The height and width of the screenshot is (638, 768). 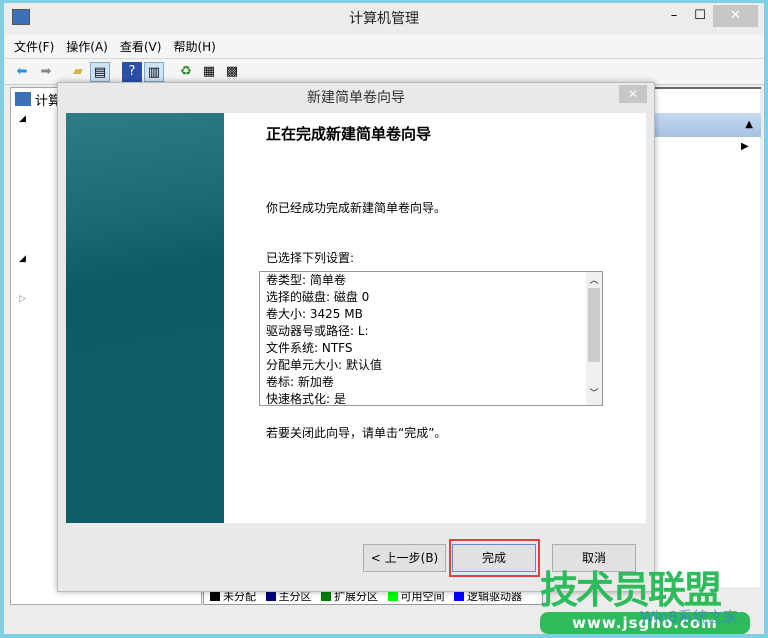 What do you see at coordinates (631, 590) in the screenshot?
I see `watermark-brand: 技术员联盟` at bounding box center [631, 590].